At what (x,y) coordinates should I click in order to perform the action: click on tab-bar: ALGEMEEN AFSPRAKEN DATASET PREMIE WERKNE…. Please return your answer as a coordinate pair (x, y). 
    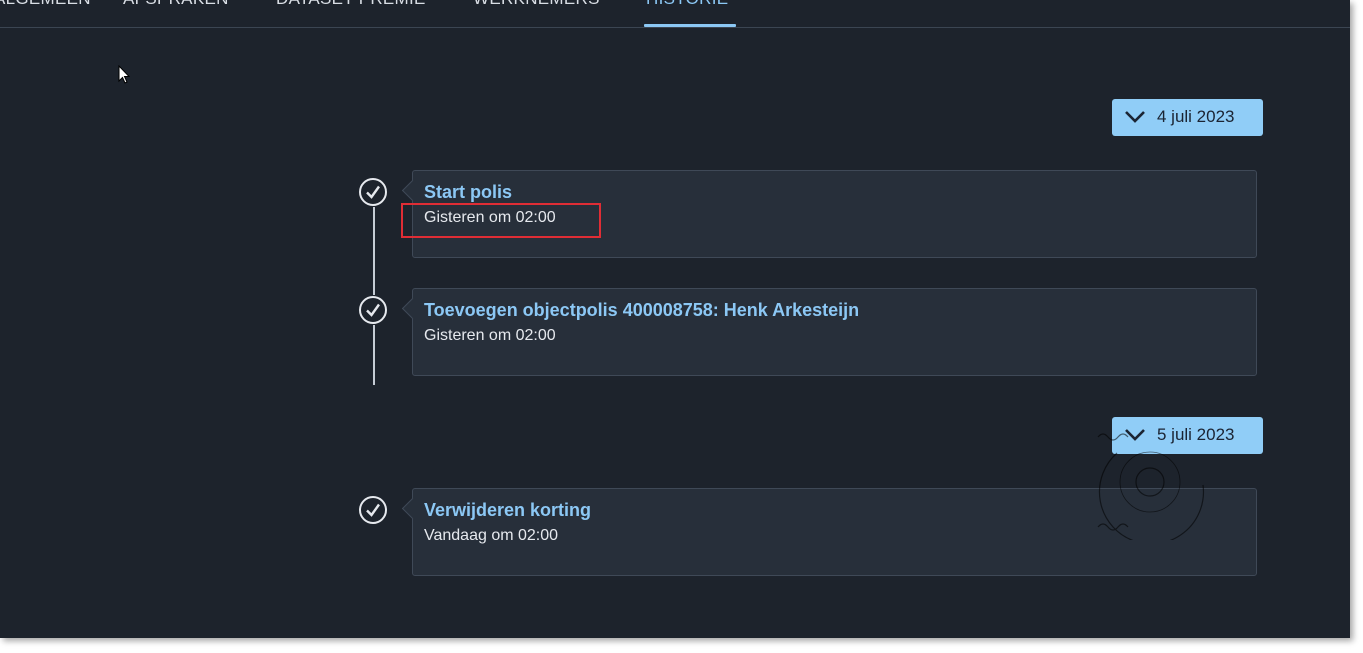
    Looking at the image, I should click on (675, 14).